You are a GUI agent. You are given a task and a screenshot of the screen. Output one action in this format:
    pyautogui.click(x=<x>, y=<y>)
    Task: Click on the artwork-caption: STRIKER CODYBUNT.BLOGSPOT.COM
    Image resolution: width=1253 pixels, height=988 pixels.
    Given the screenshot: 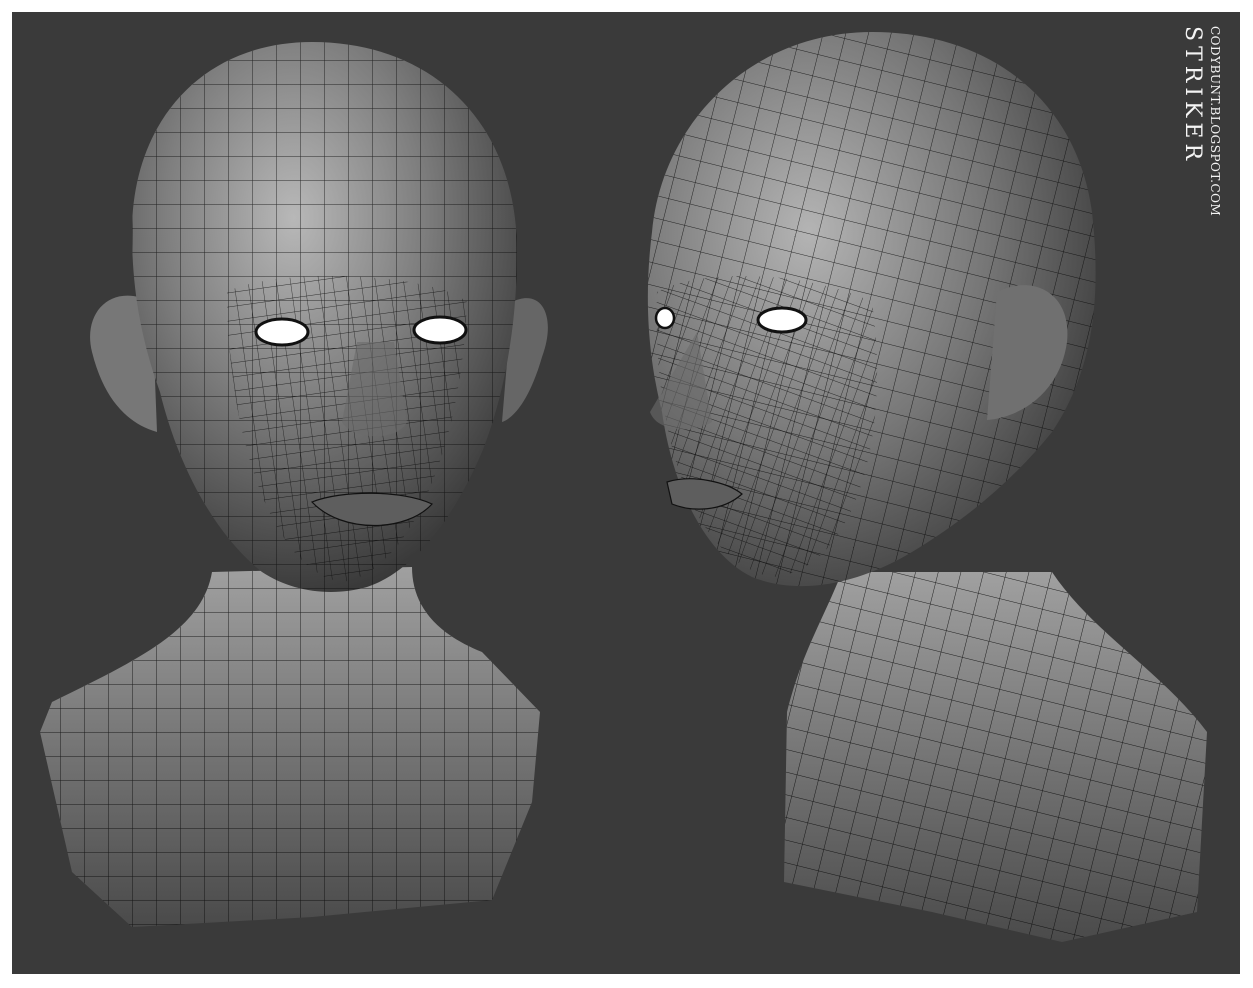 What is the action you would take?
    pyautogui.click(x=1203, y=141)
    